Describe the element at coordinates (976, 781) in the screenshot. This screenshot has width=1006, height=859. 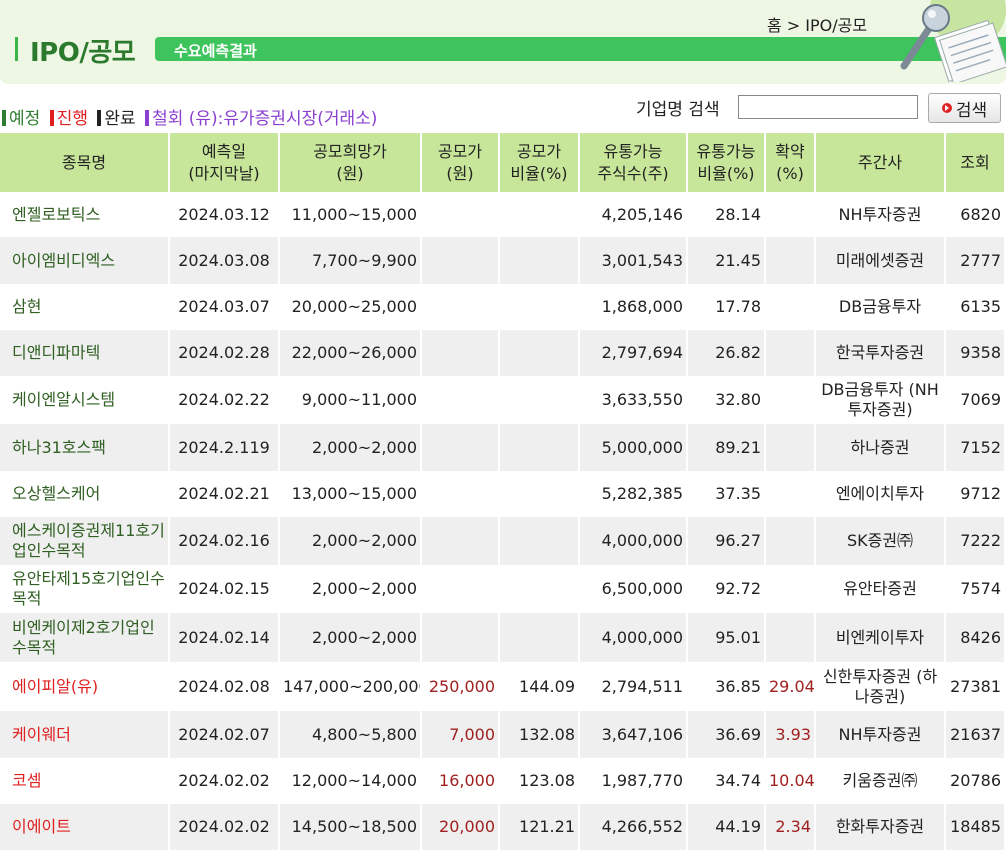
I see `view-count: 20786` at that location.